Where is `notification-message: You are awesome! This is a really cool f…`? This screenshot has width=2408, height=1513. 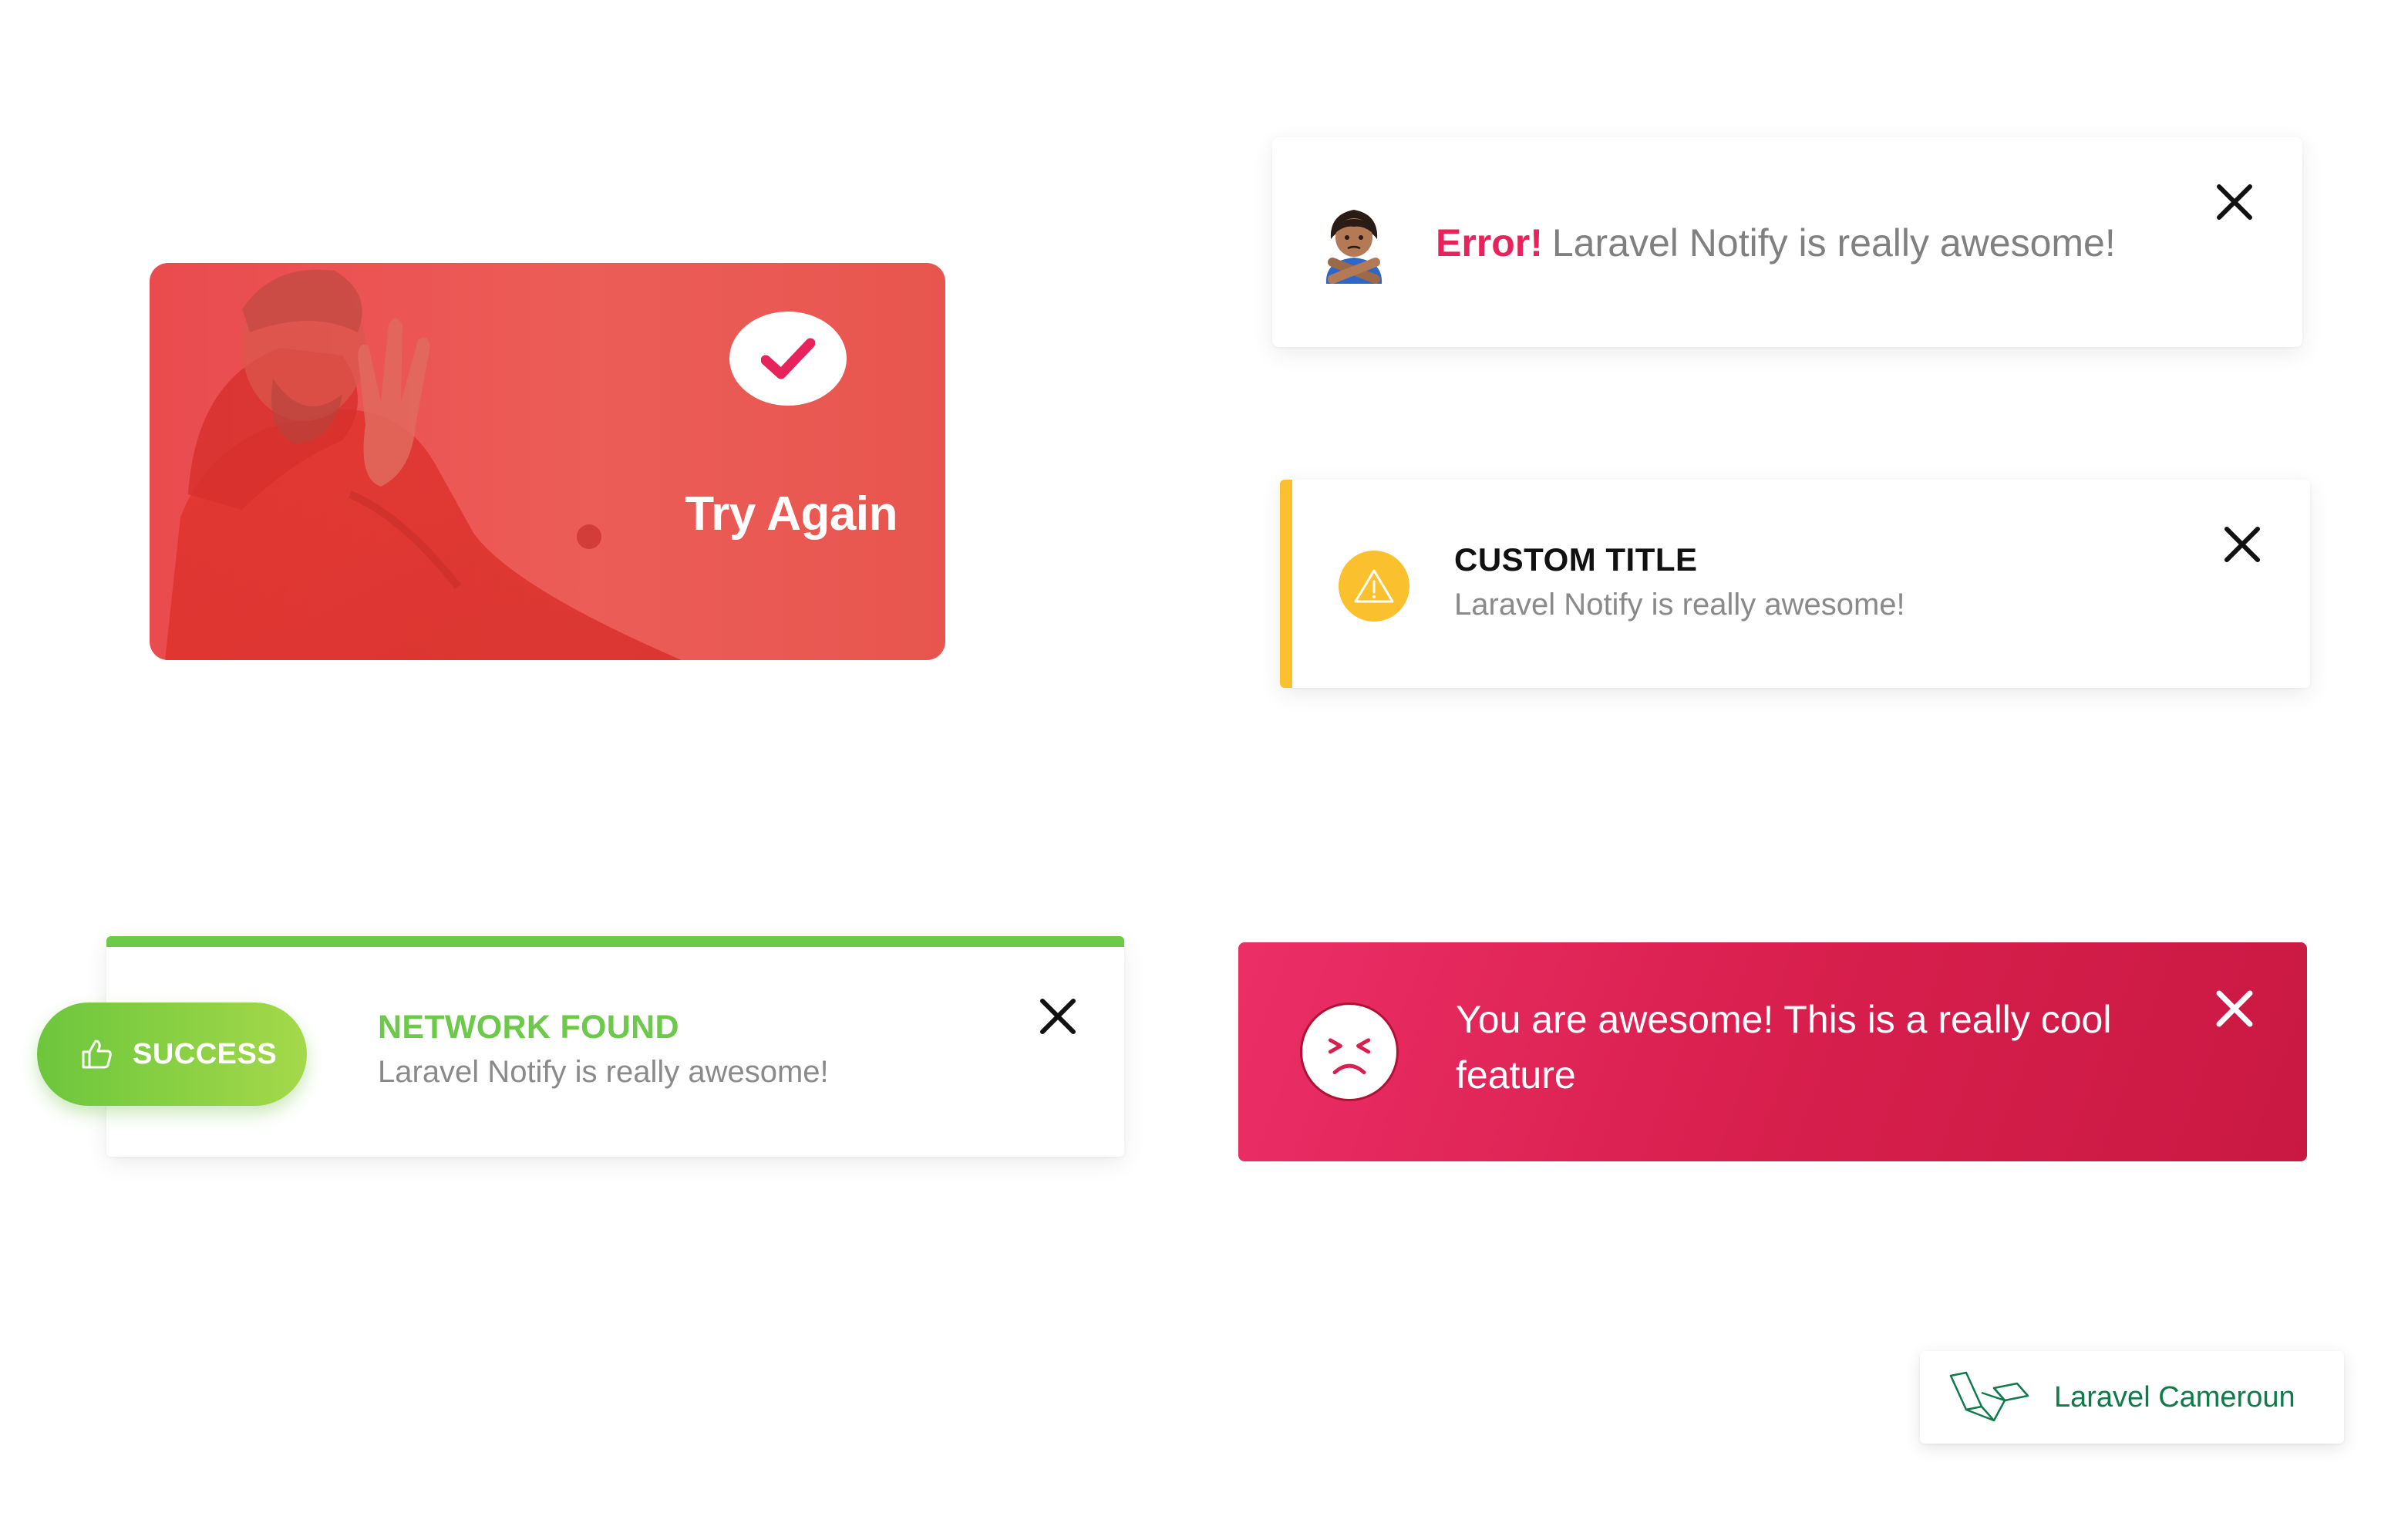
notification-message: You are awesome! This is a really cool f… is located at coordinates (1784, 1047).